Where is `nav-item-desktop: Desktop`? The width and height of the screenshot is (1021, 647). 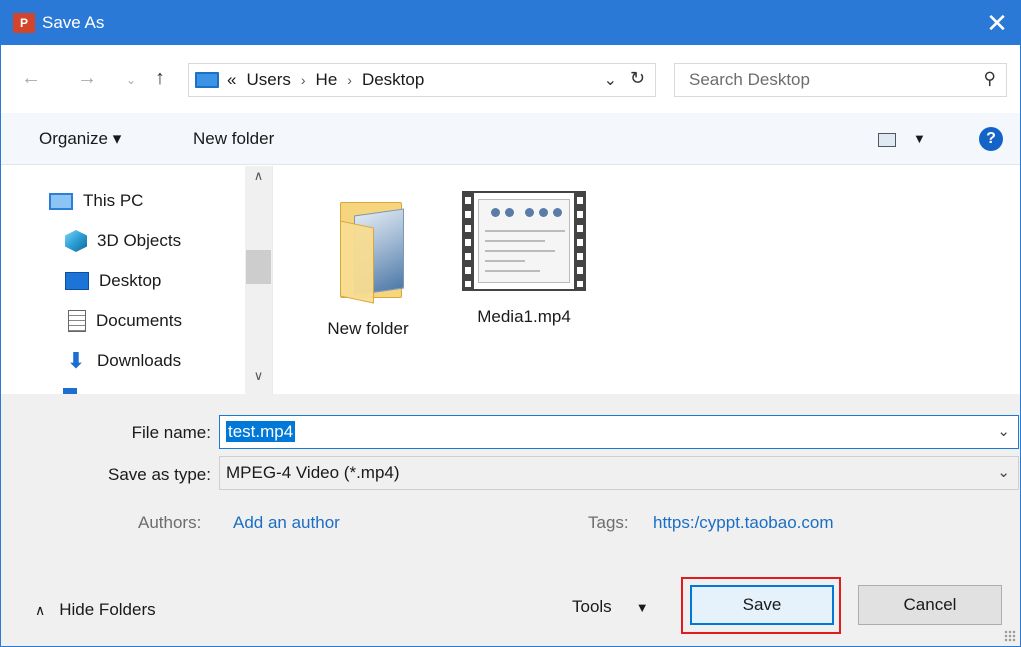 nav-item-desktop: Desktop is located at coordinates (113, 281).